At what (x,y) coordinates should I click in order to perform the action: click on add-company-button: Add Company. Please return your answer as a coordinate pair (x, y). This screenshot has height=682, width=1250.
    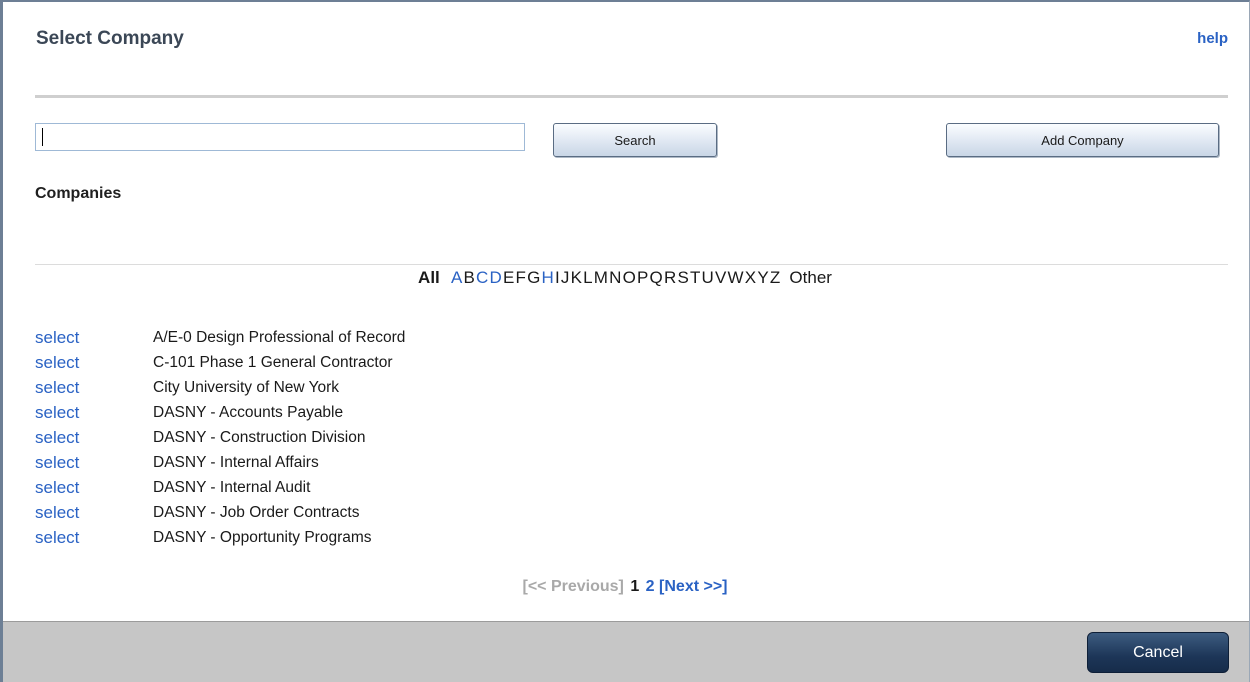
    Looking at the image, I should click on (1082, 140).